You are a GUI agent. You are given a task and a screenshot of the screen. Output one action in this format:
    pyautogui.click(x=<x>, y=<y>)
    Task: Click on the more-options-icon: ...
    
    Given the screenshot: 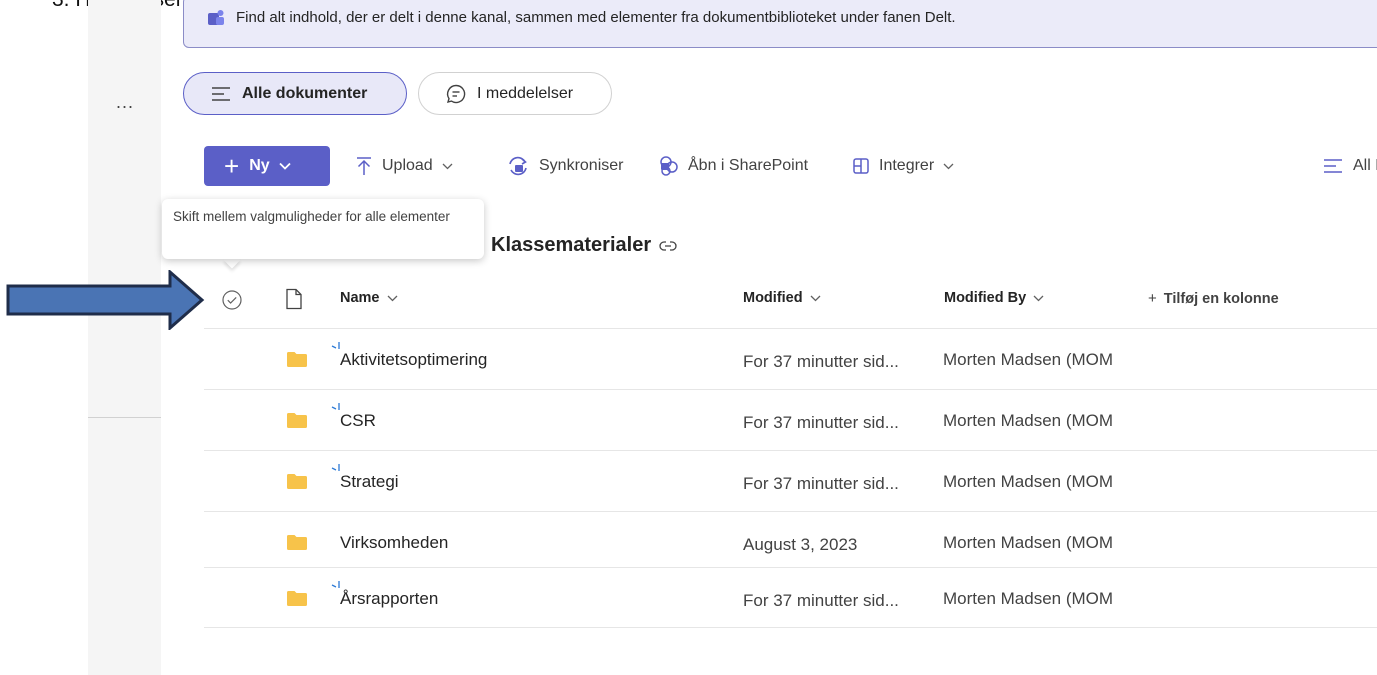 What is the action you would take?
    pyautogui.click(x=125, y=102)
    